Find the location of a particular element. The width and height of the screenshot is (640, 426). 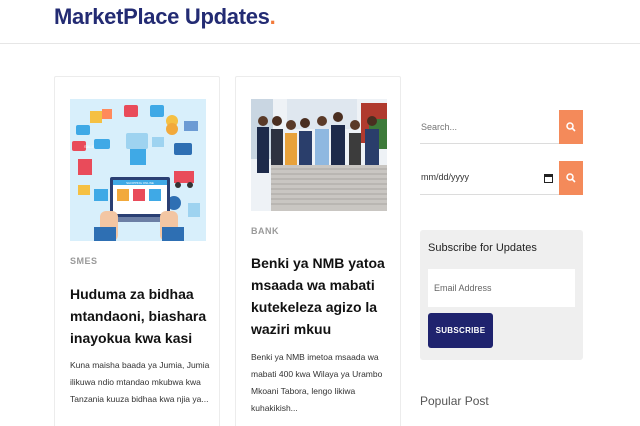

email-placeholder: Email Address is located at coordinates (463, 288).